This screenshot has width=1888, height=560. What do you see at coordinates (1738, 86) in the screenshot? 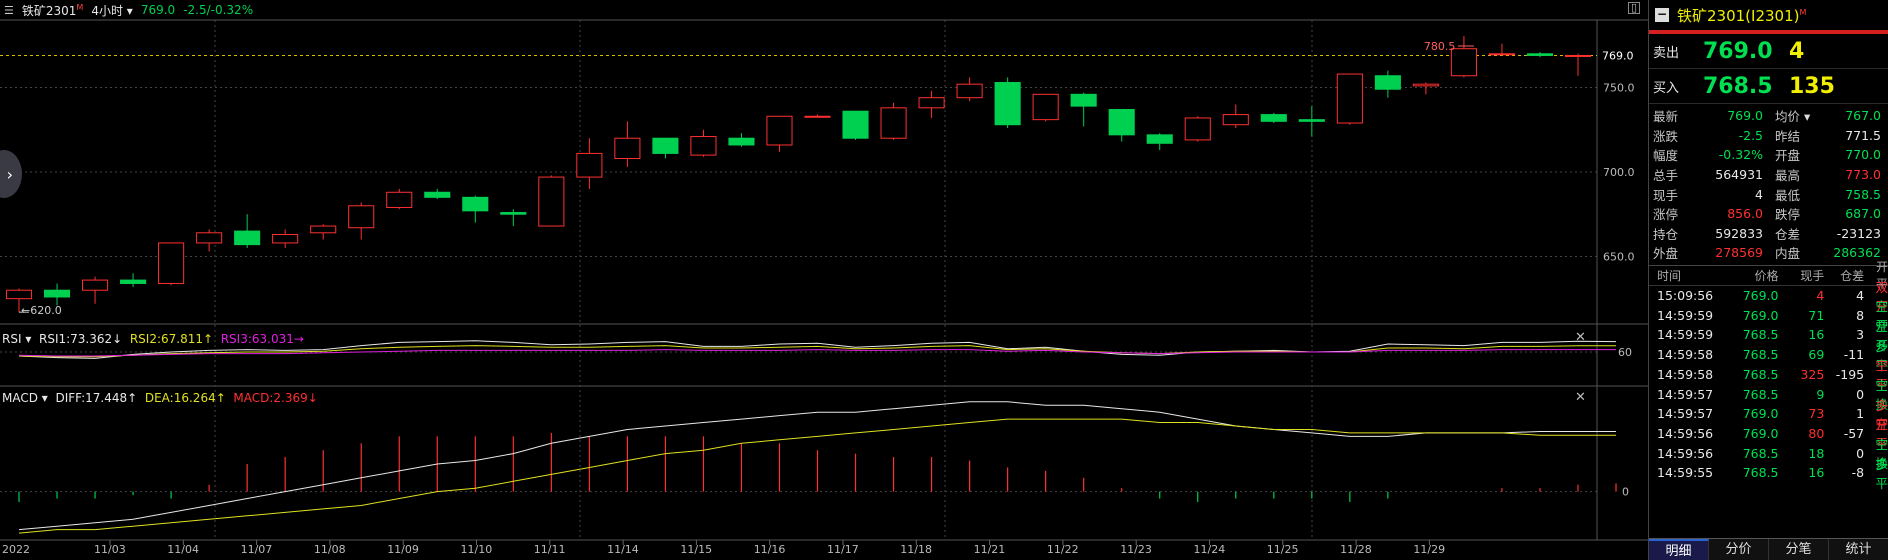
I see `buy-price: 768.5` at bounding box center [1738, 86].